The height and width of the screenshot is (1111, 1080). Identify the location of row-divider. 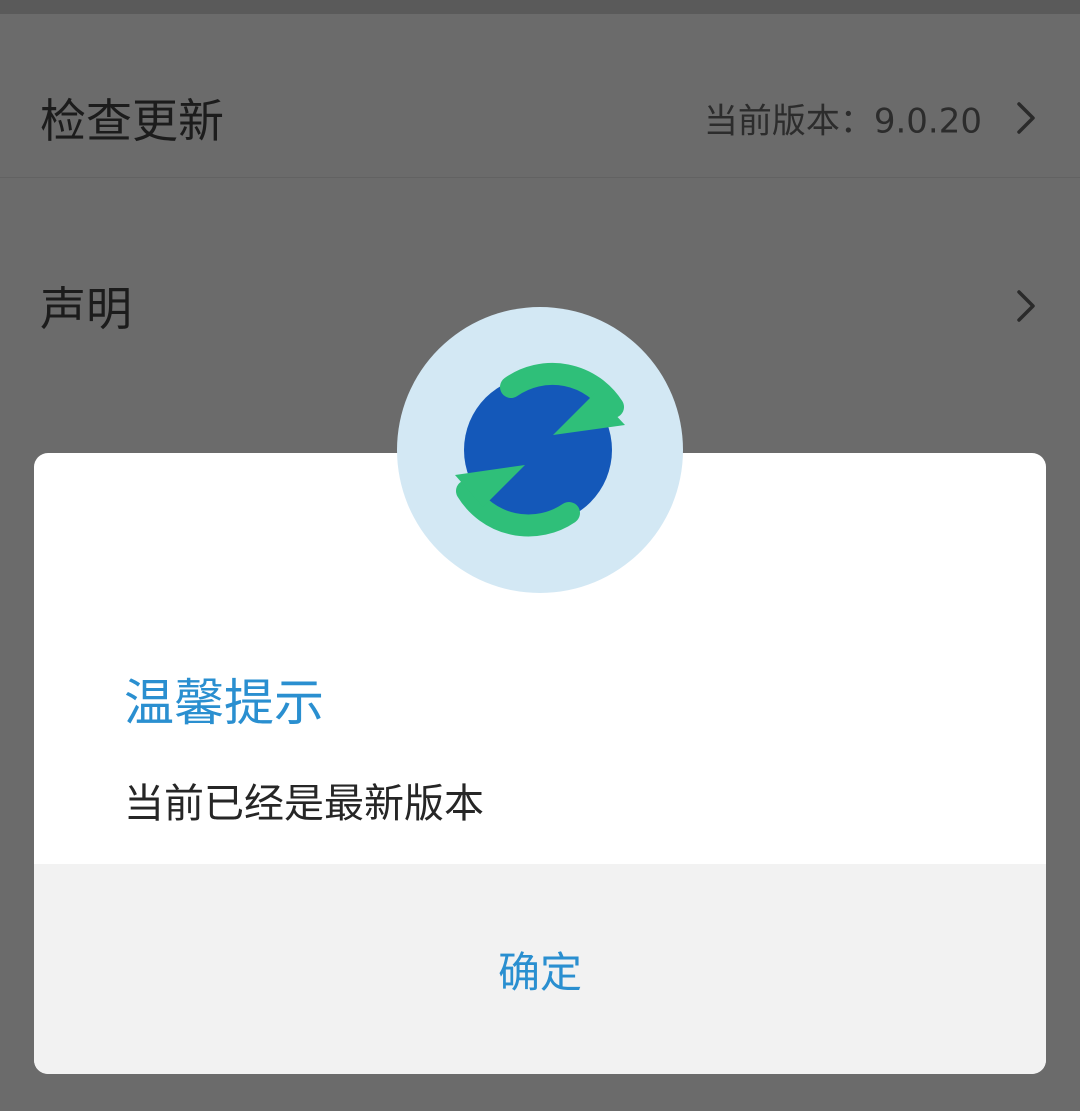
(540, 177).